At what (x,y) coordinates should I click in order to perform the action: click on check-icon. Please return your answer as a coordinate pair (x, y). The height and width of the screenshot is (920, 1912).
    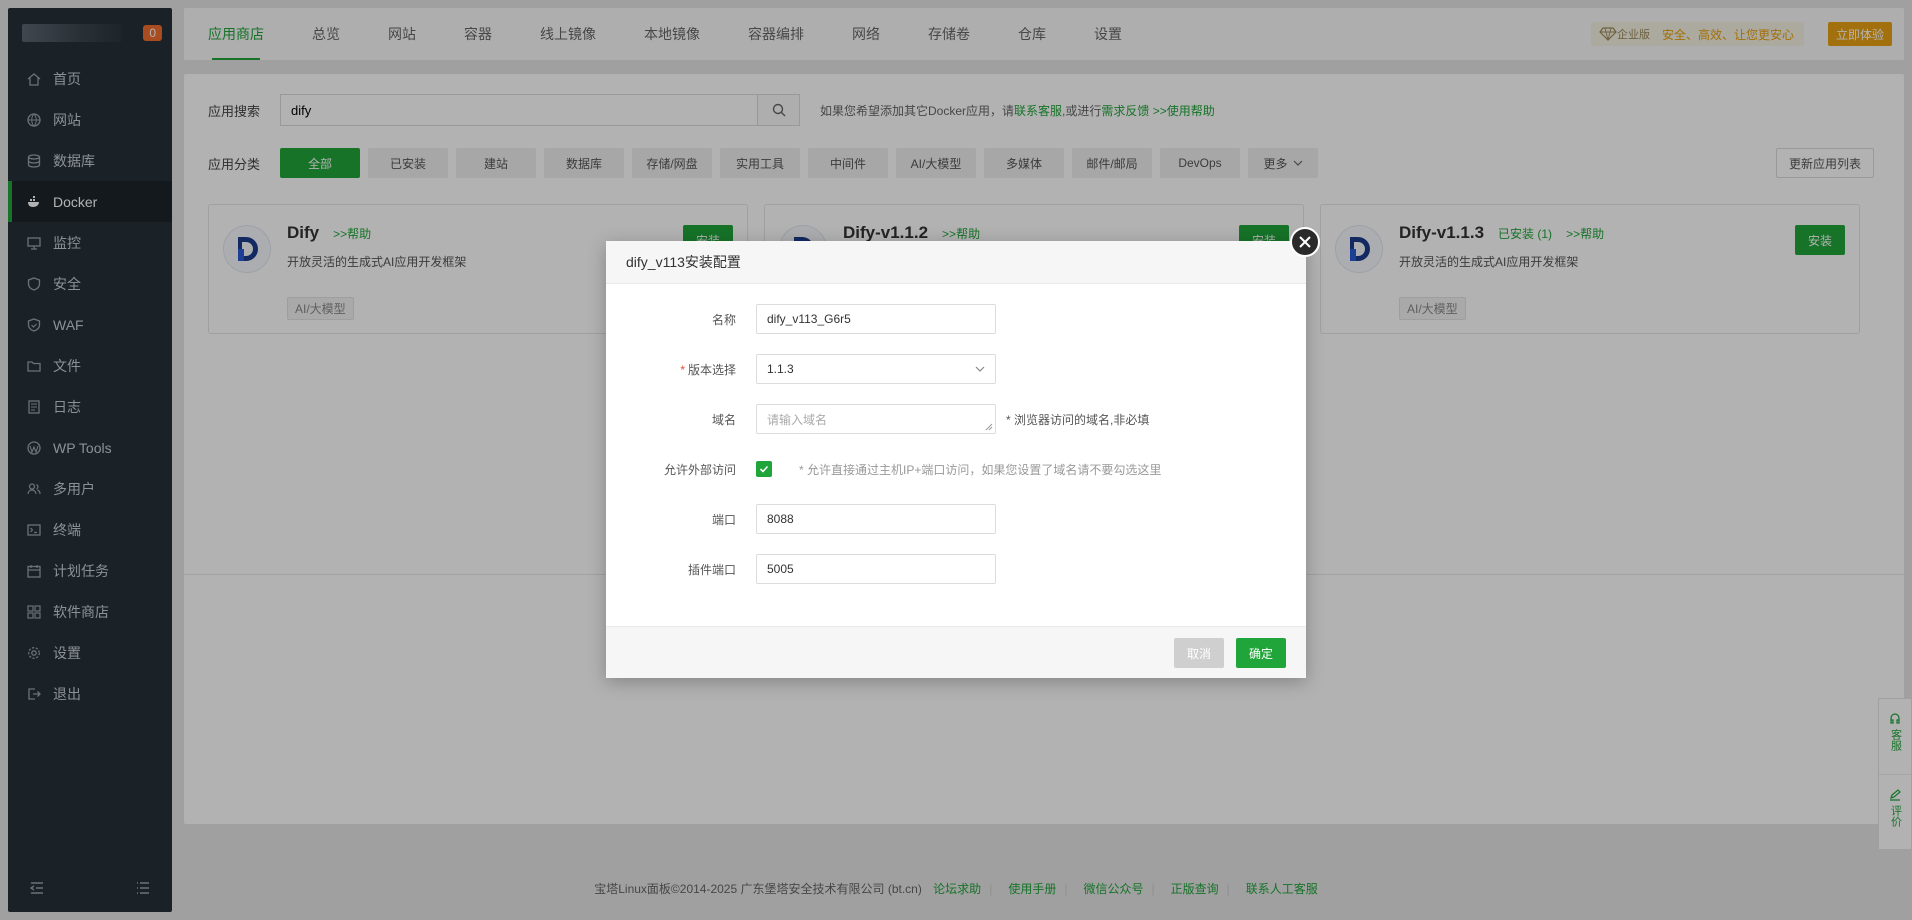
    Looking at the image, I should click on (764, 469).